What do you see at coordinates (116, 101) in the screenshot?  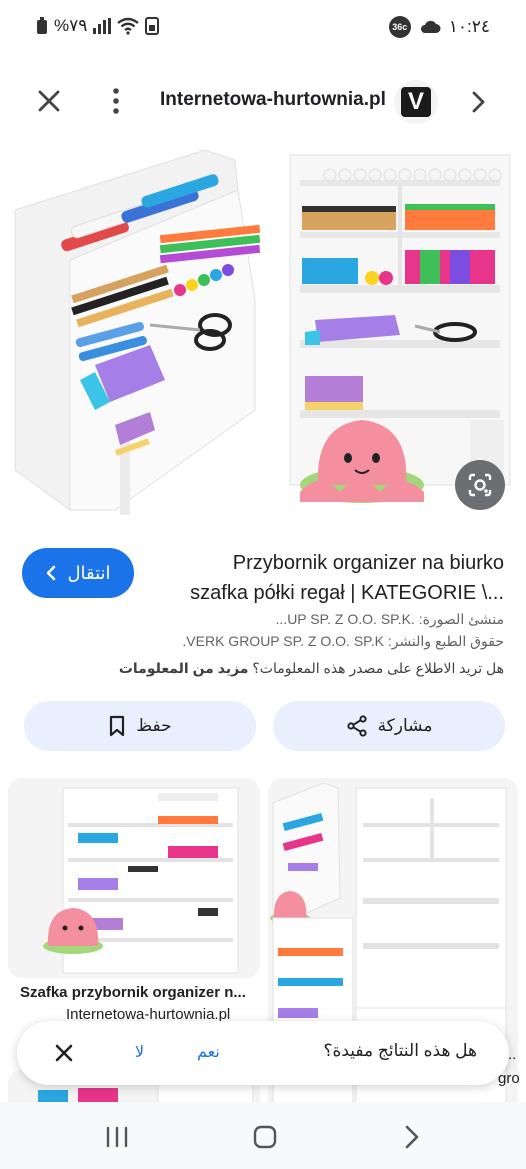 I see `more-options-icon` at bounding box center [116, 101].